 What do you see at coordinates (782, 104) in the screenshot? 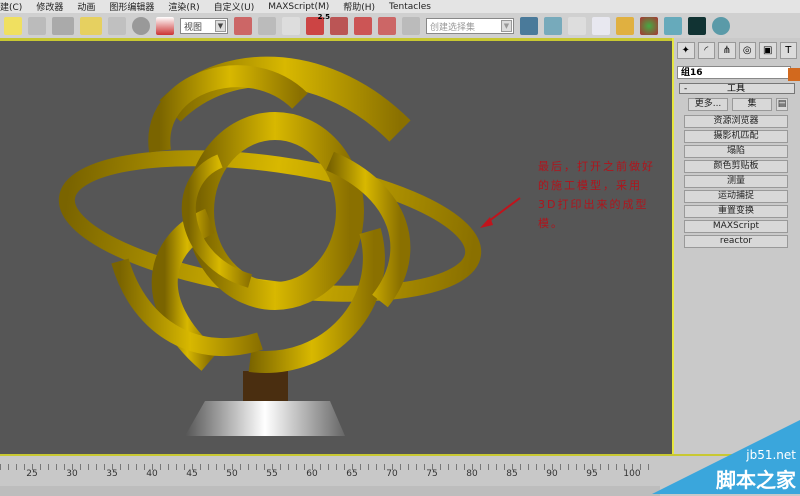
I see `configure-sets-icon: ▤` at bounding box center [782, 104].